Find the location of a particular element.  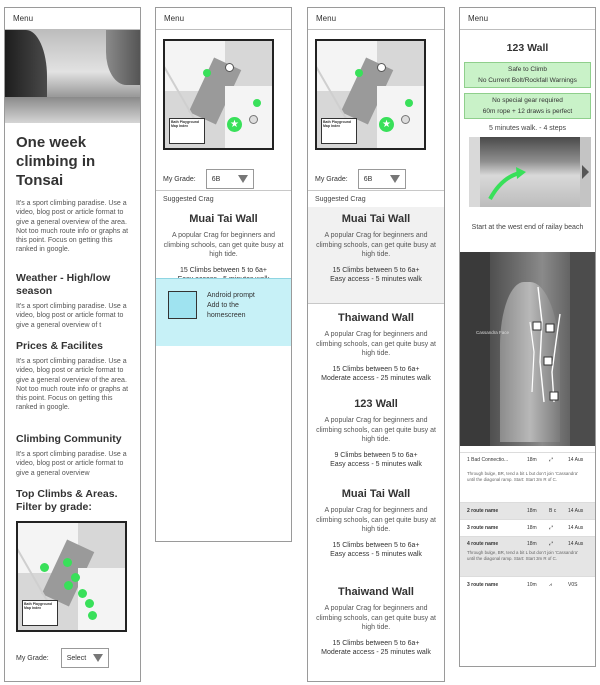

start-info: Start at the west end of railay beach is located at coordinates (527, 227).